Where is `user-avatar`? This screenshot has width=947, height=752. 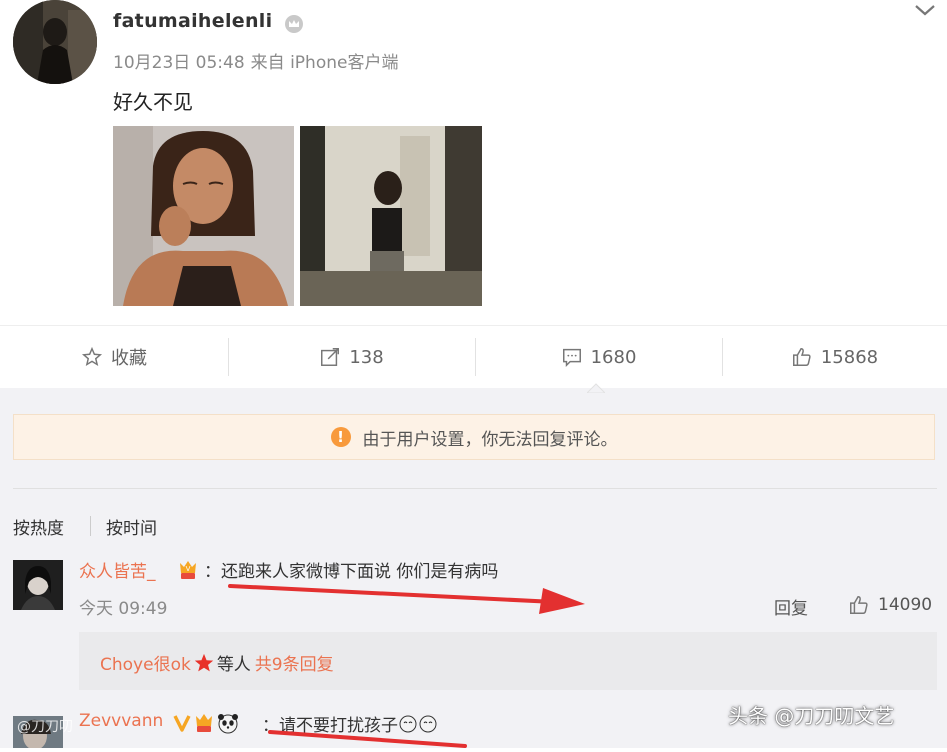
user-avatar is located at coordinates (55, 42).